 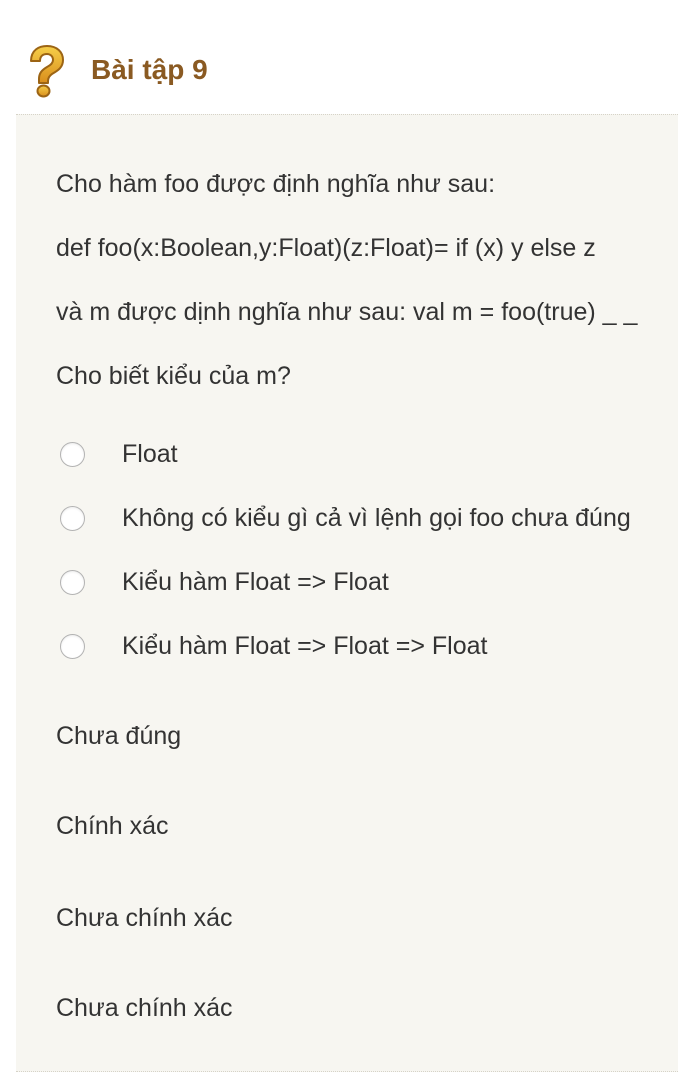 What do you see at coordinates (173, 376) in the screenshot?
I see `question-line-4: Cho biết kiểu của m?` at bounding box center [173, 376].